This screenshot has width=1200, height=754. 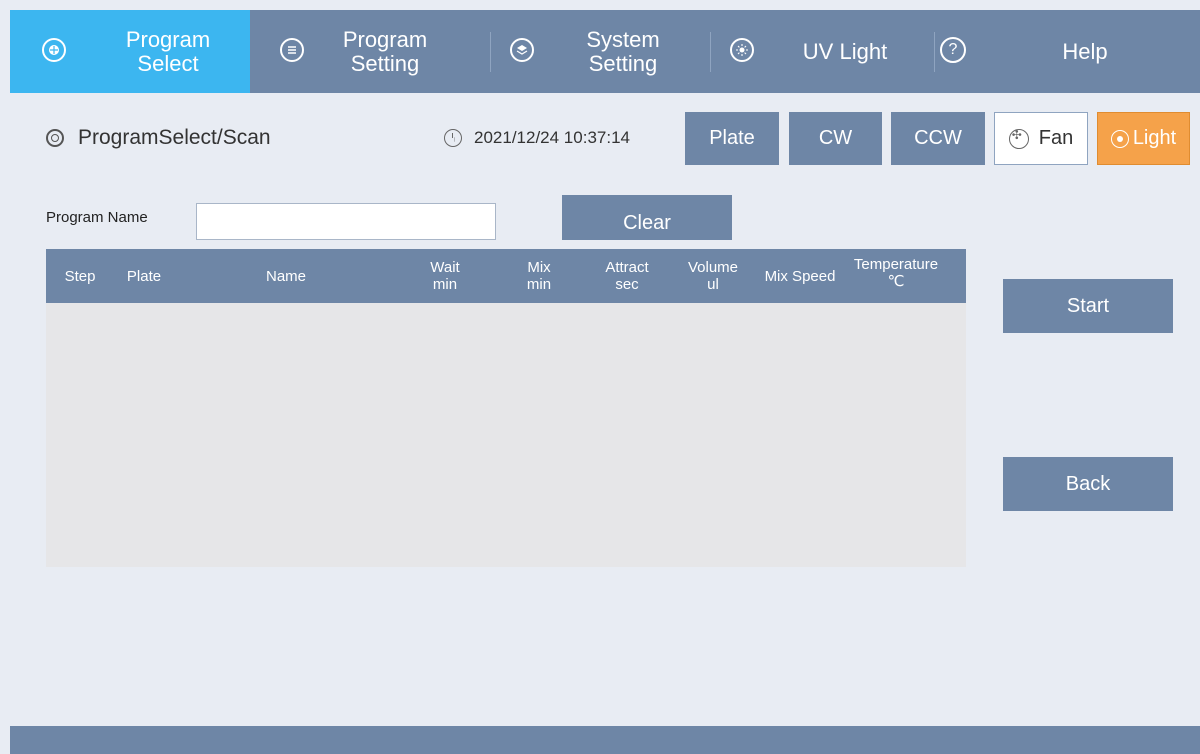 I want to click on back-button: Back, so click(x=1088, y=484).